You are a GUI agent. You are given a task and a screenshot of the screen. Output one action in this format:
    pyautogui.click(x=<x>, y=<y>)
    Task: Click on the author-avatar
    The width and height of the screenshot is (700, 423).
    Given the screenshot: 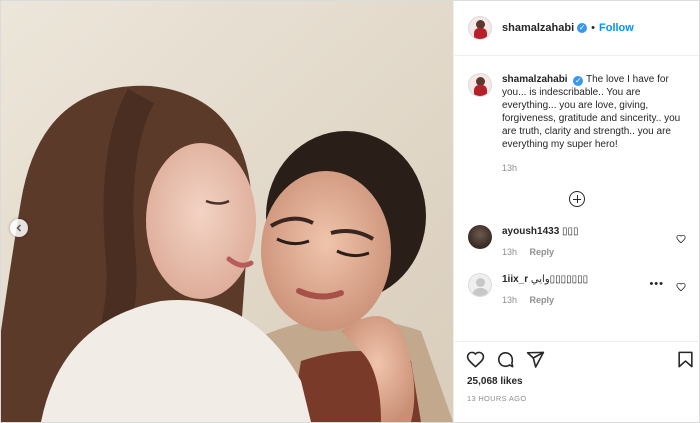 What is the action you would take?
    pyautogui.click(x=480, y=28)
    